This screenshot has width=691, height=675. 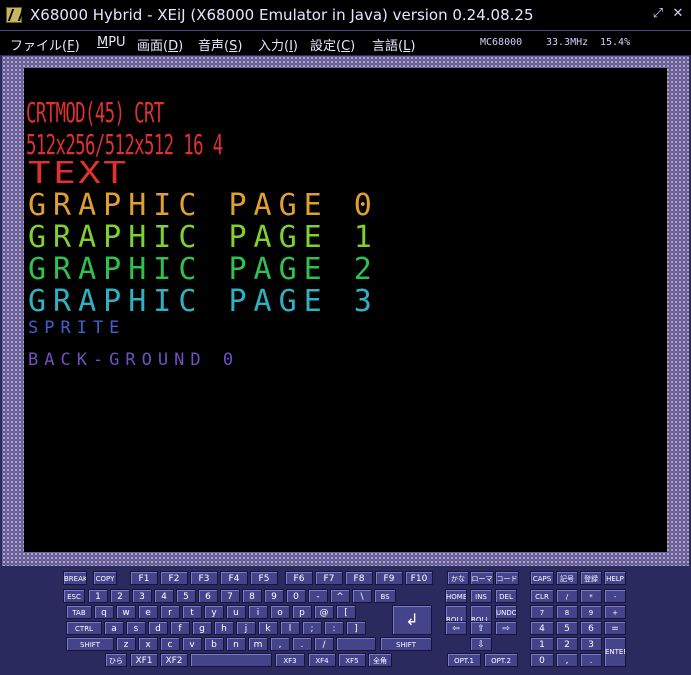 What do you see at coordinates (192, 612) in the screenshot?
I see `key-t: t` at bounding box center [192, 612].